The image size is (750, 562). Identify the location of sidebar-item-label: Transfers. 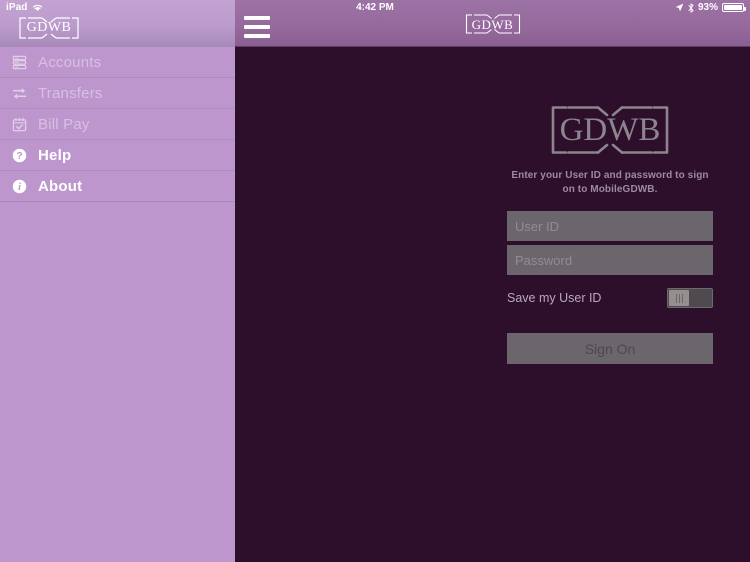
(70, 93).